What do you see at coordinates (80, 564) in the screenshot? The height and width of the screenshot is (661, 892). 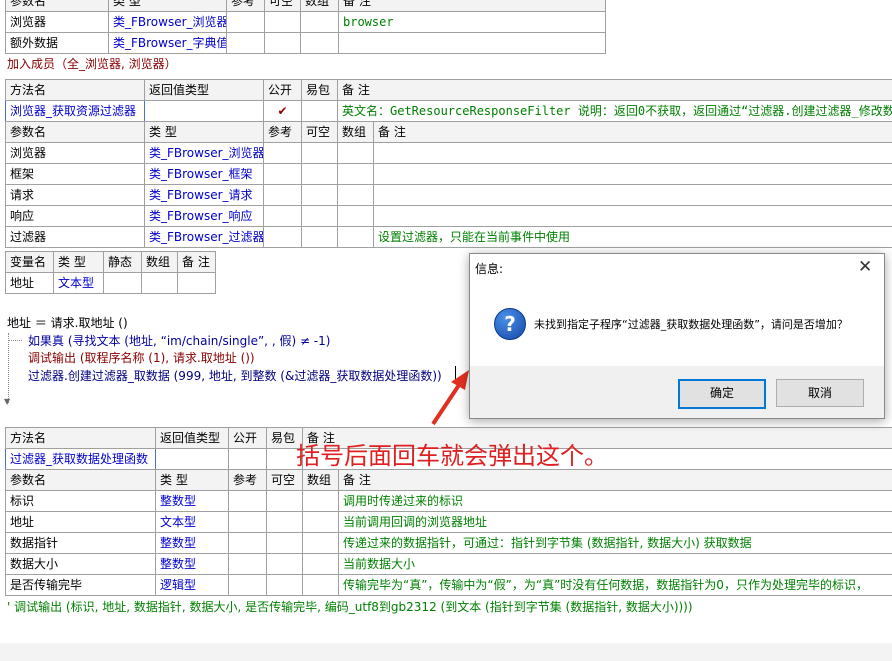 I see `param-name: 数据大小` at bounding box center [80, 564].